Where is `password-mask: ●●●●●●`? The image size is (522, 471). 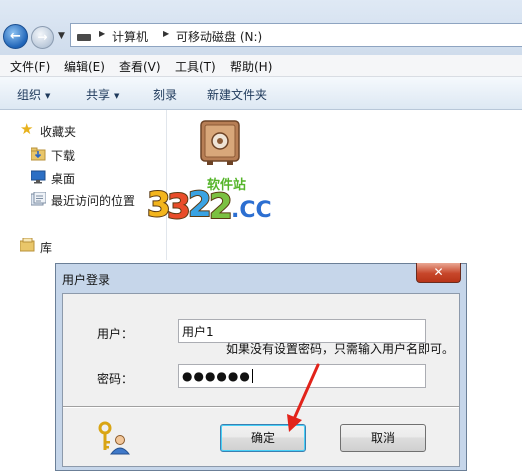 password-mask: ●●●●●● is located at coordinates (216, 376).